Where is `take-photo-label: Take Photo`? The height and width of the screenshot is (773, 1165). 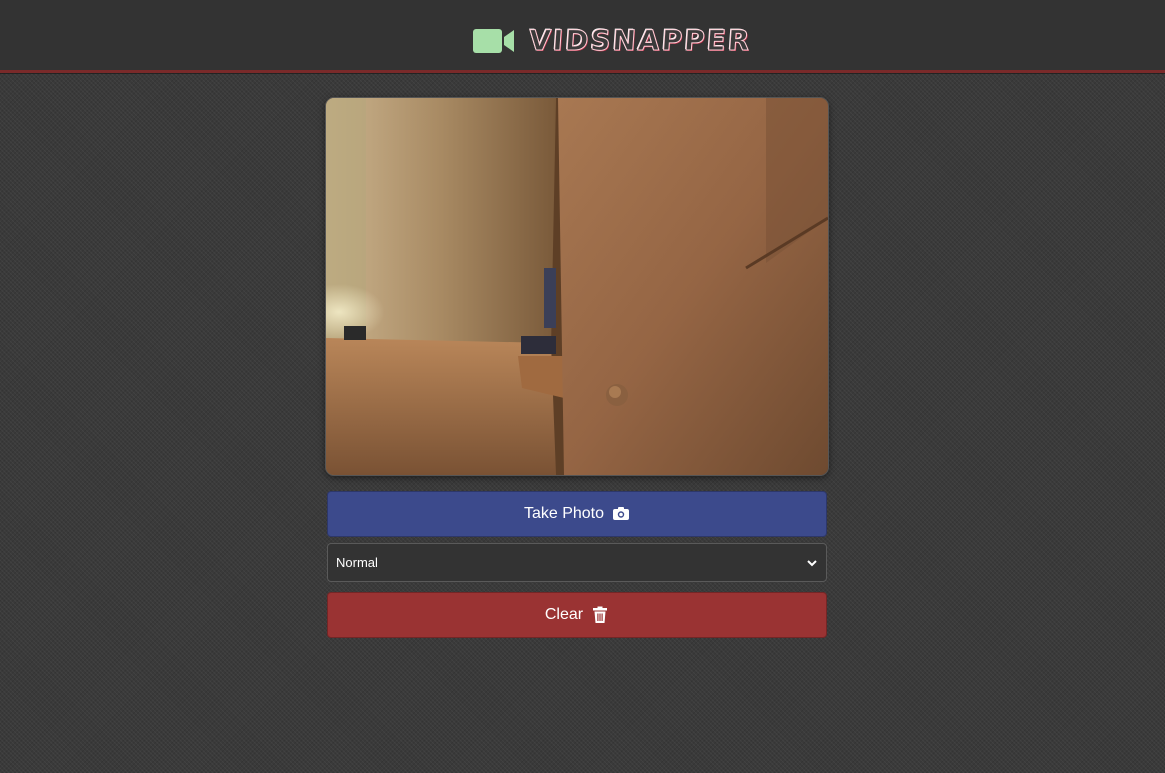 take-photo-label: Take Photo is located at coordinates (564, 513).